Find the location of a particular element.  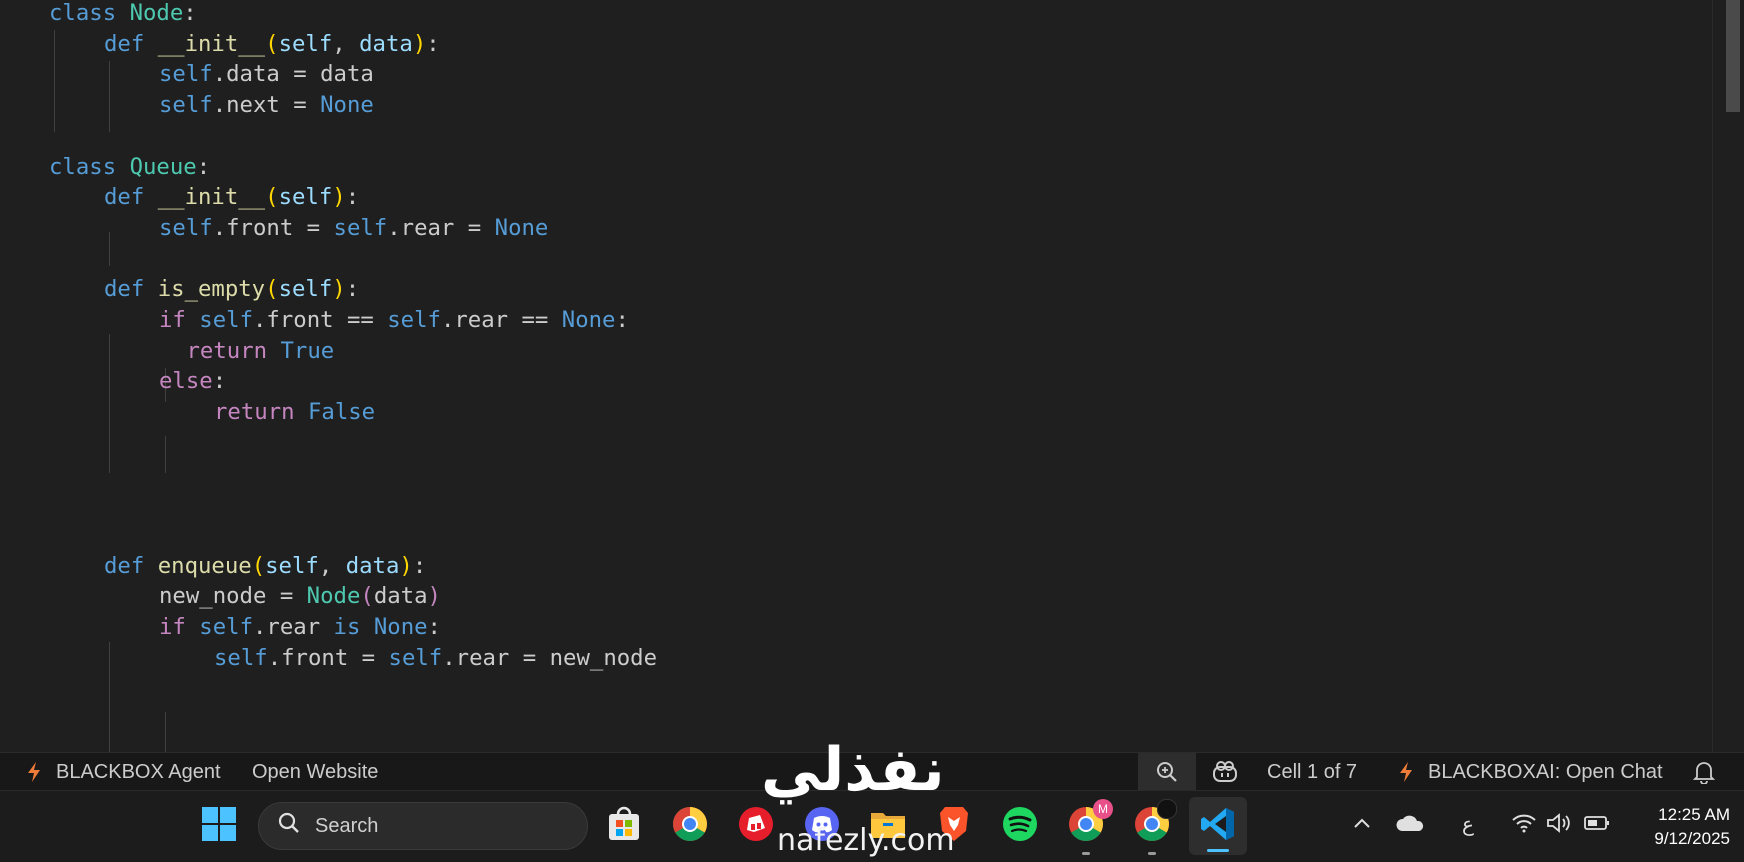

vscode-icon is located at coordinates (1218, 826).